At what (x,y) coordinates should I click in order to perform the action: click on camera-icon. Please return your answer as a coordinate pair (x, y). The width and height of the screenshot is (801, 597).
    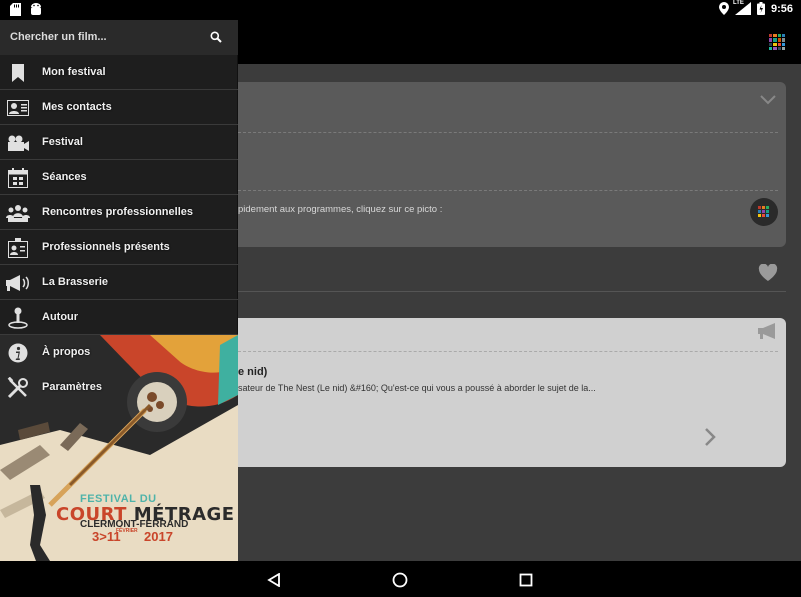
    Looking at the image, I should click on (18, 143).